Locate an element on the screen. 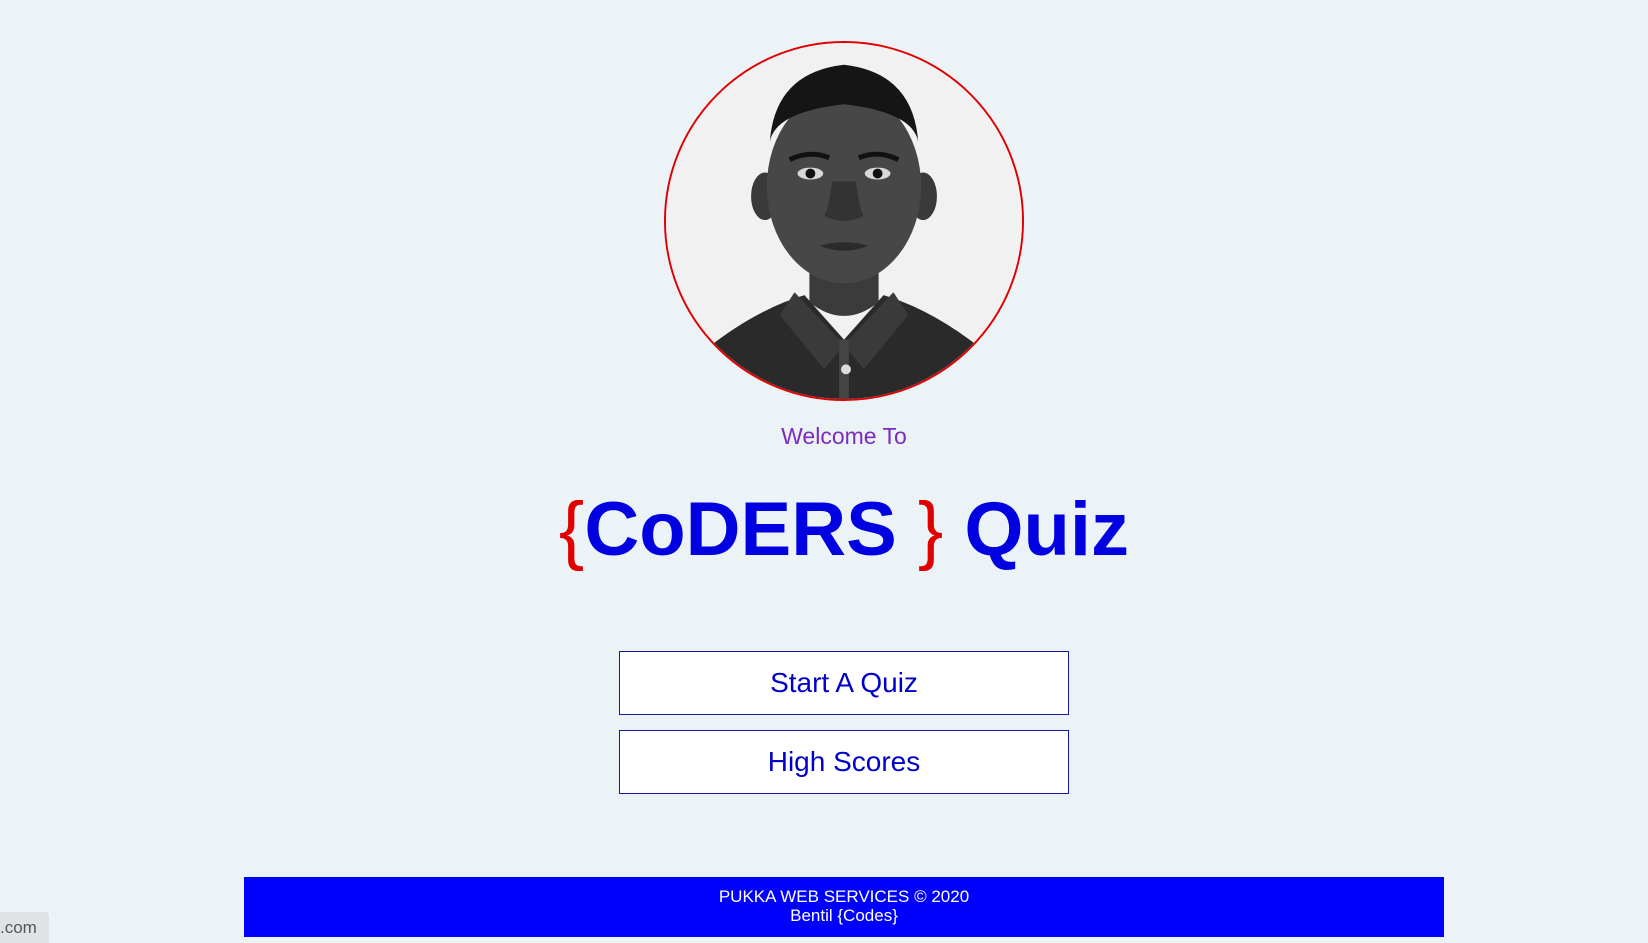 The image size is (1648, 943). high-scores-button: High Scores is located at coordinates (844, 762).